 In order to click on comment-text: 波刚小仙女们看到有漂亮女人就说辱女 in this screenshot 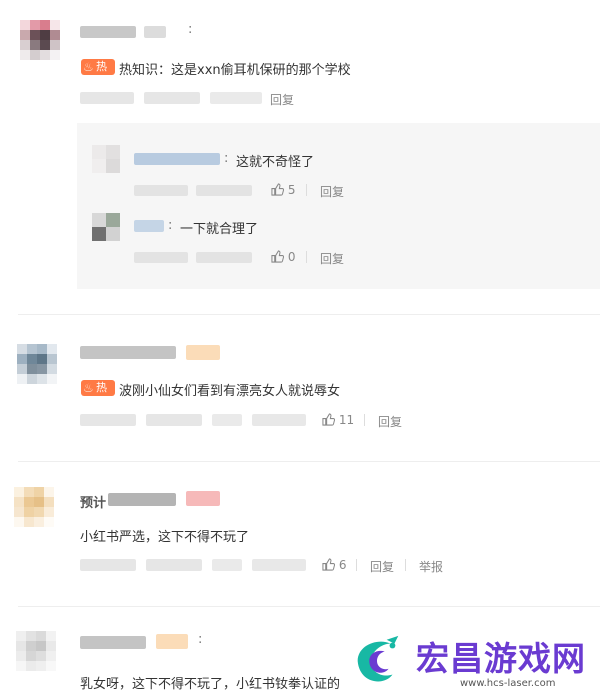, I will do `click(230, 391)`.